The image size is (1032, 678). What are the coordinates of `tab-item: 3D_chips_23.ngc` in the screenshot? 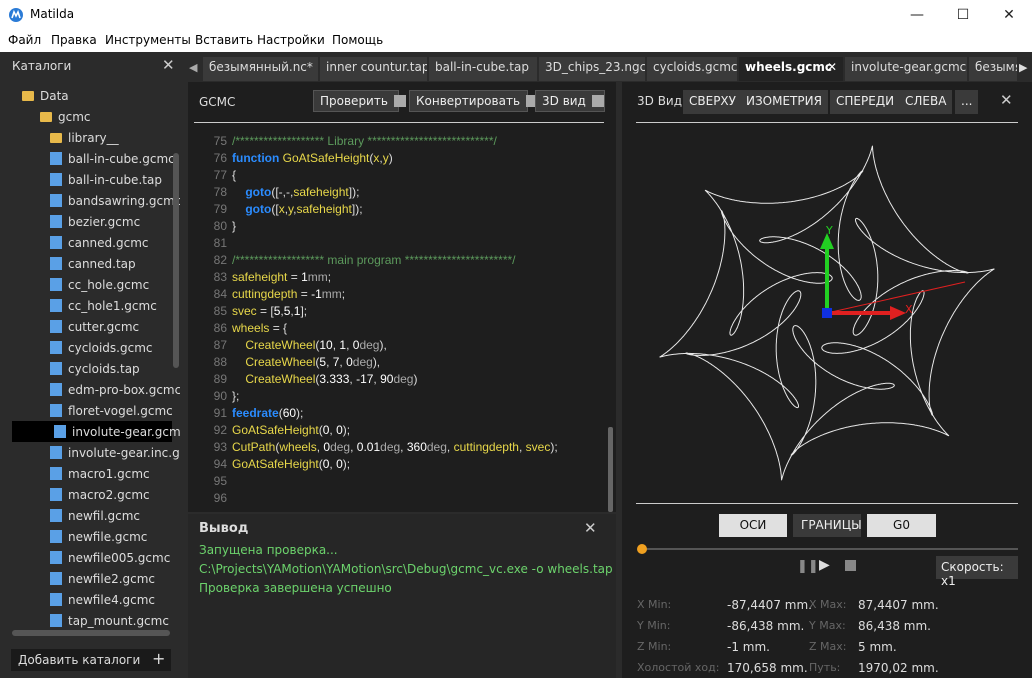 It's located at (592, 69).